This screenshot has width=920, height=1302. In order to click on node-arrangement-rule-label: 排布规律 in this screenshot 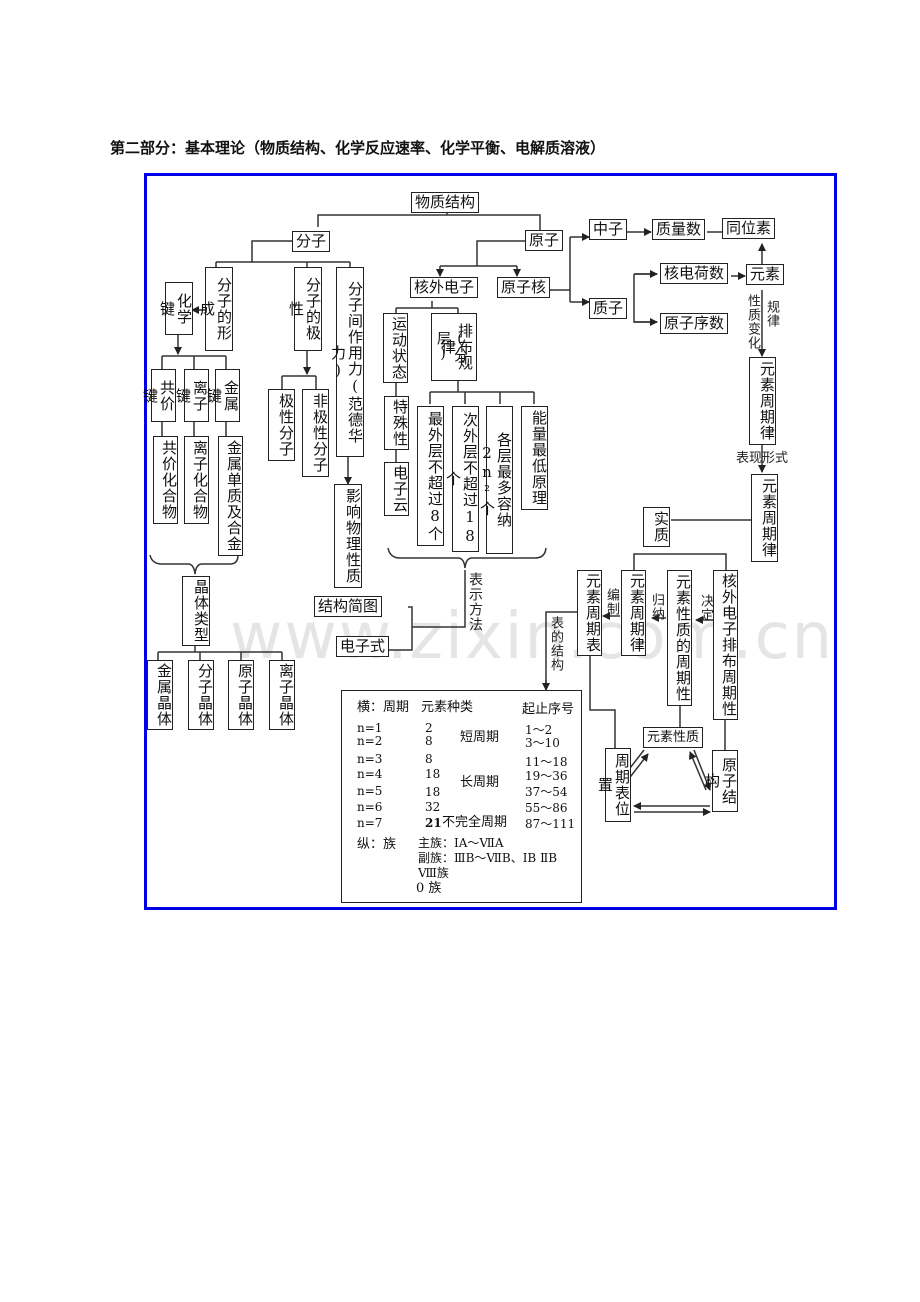, I will do `click(456, 347)`.